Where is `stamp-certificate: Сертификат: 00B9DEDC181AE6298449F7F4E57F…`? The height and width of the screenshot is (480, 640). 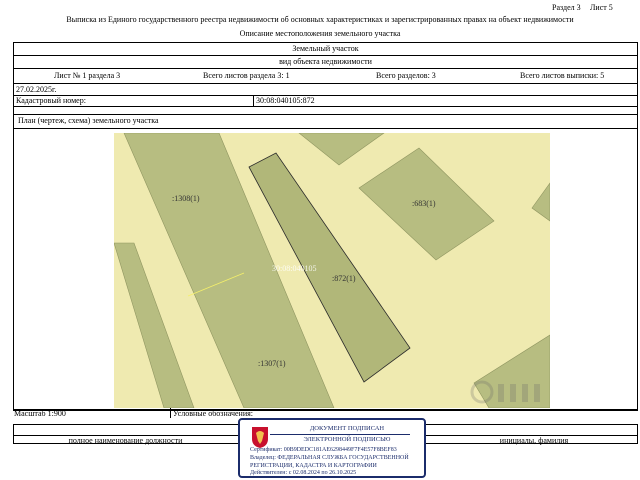
stamp-certificate: Сертификат: 00B9DEDC181AE6298449F7F4E57F… is located at coordinates (323, 450).